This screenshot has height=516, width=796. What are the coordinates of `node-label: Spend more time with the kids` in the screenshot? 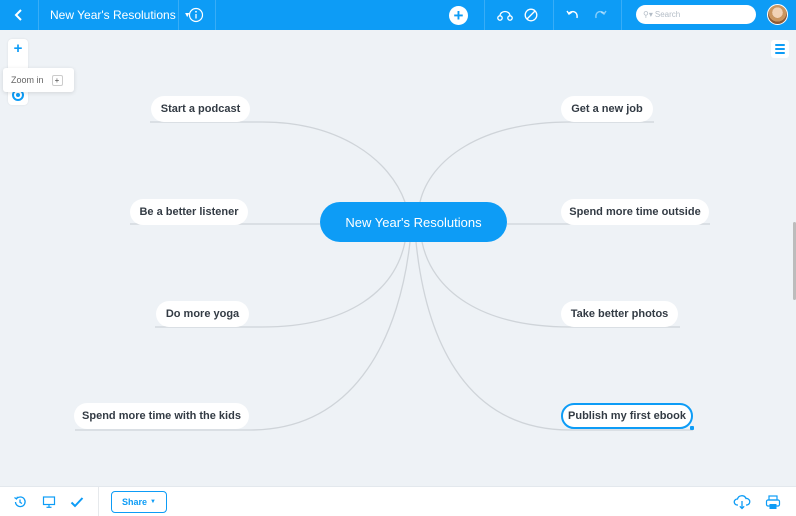 It's located at (161, 416).